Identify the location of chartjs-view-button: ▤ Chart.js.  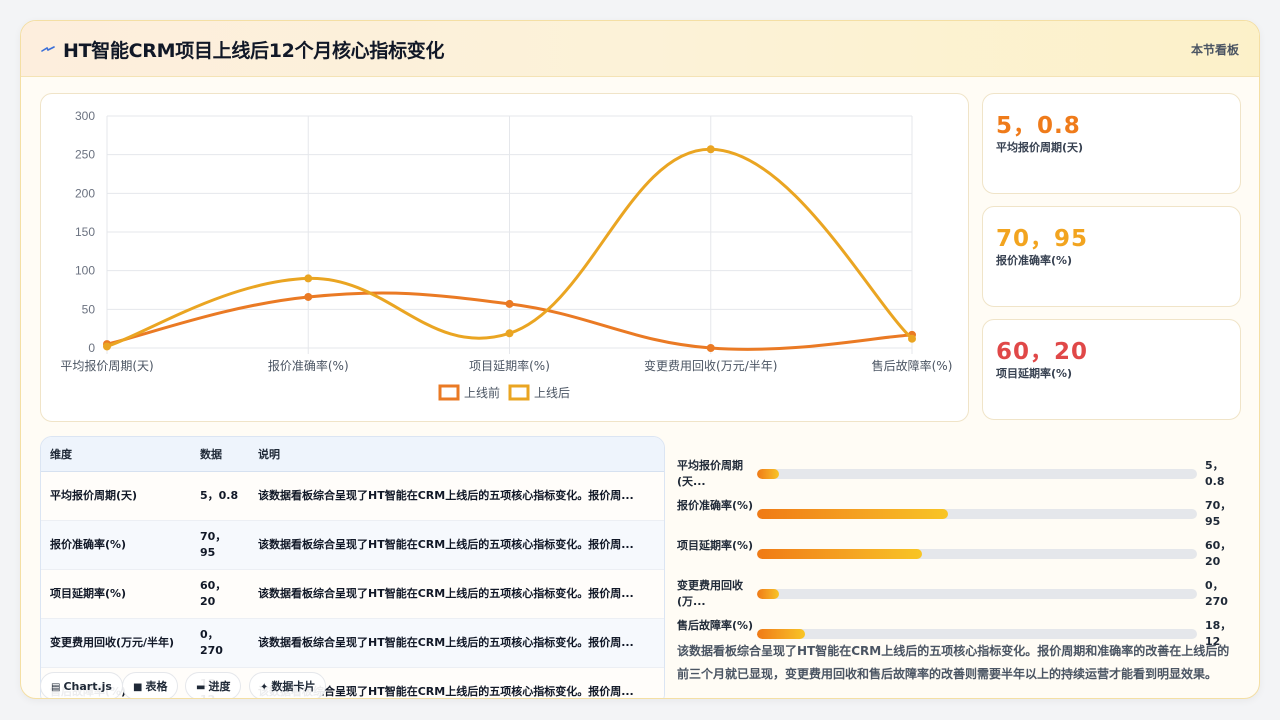
(81, 685).